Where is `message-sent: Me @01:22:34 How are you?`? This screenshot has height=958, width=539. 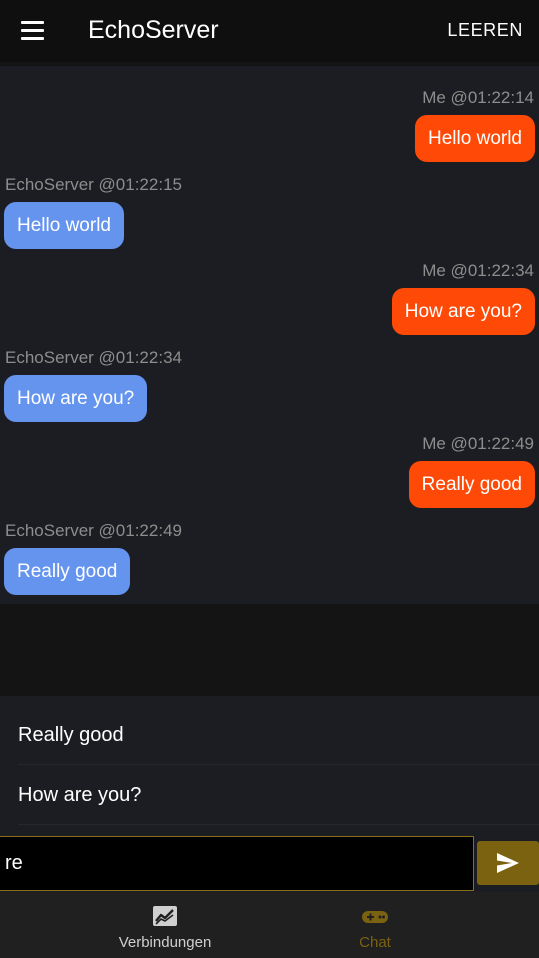
message-sent: Me @01:22:34 How are you? is located at coordinates (463, 297).